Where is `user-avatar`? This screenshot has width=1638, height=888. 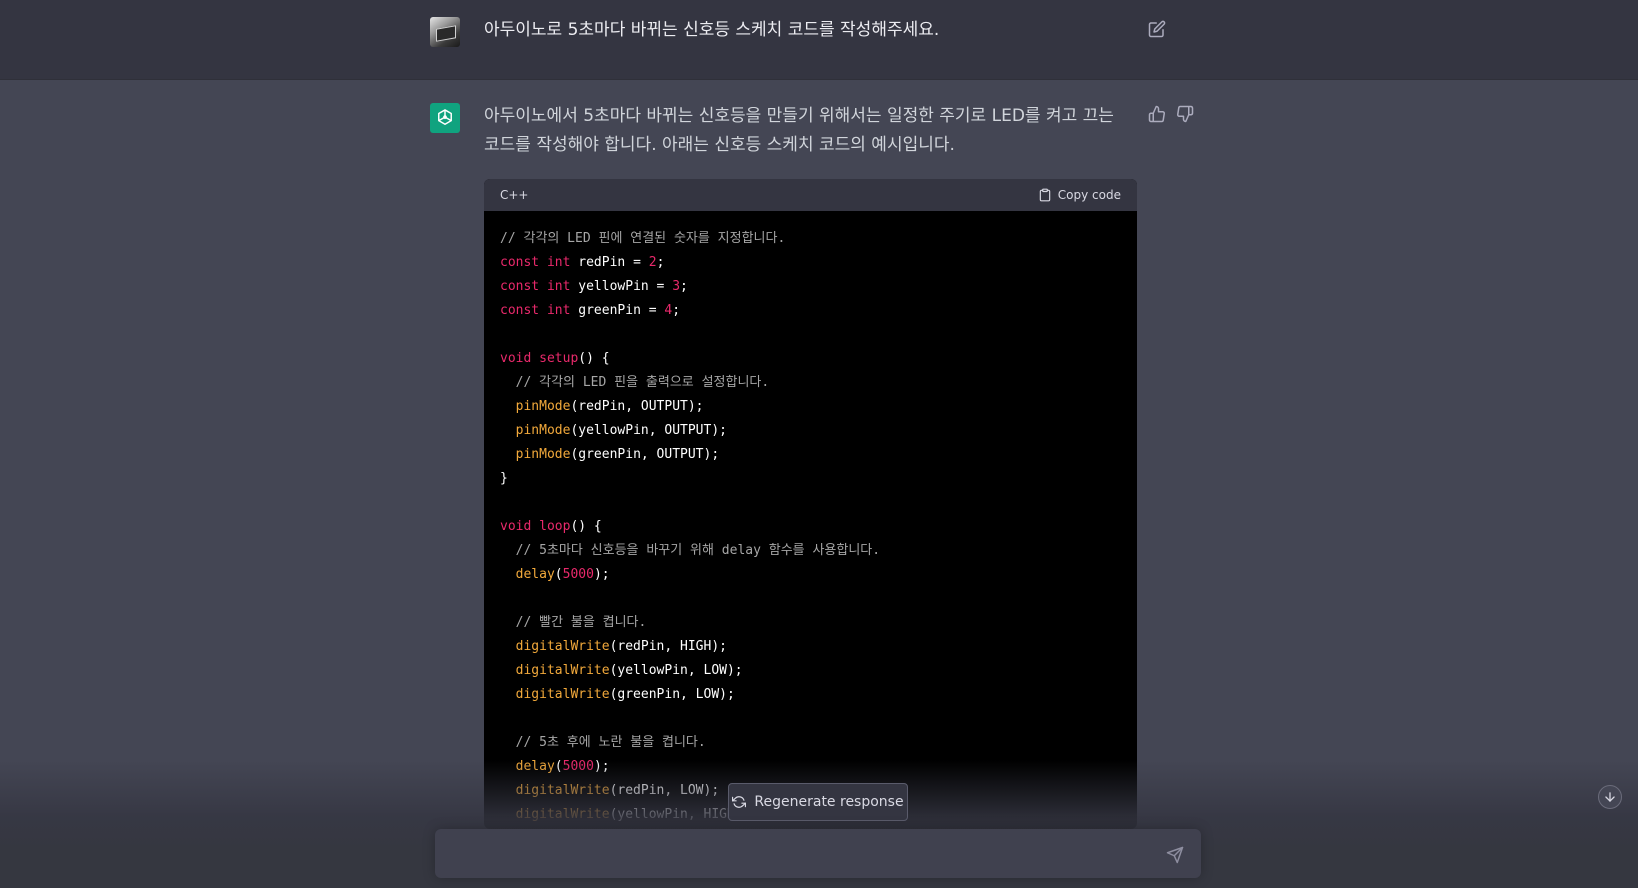
user-avatar is located at coordinates (445, 32).